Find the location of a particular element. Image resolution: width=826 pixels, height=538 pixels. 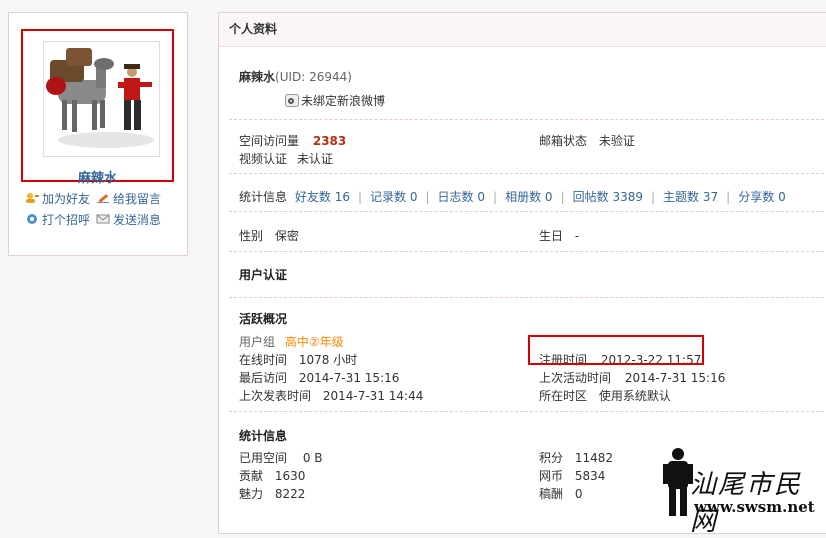

birthday-value: - is located at coordinates (577, 236).